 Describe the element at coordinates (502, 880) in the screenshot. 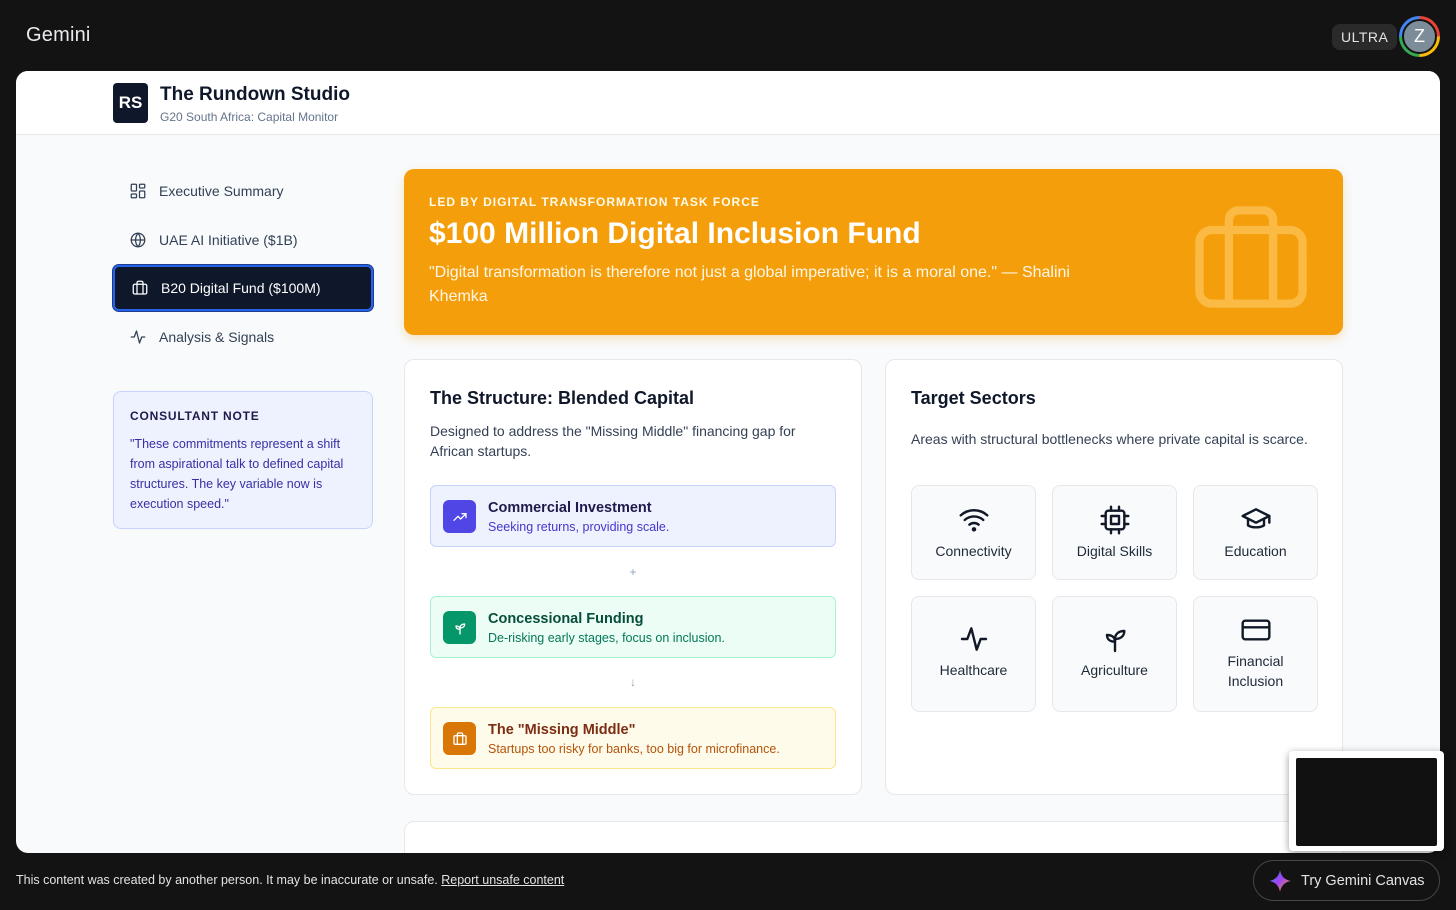

I see `report-unsafe-link: Report unsafe content` at that location.